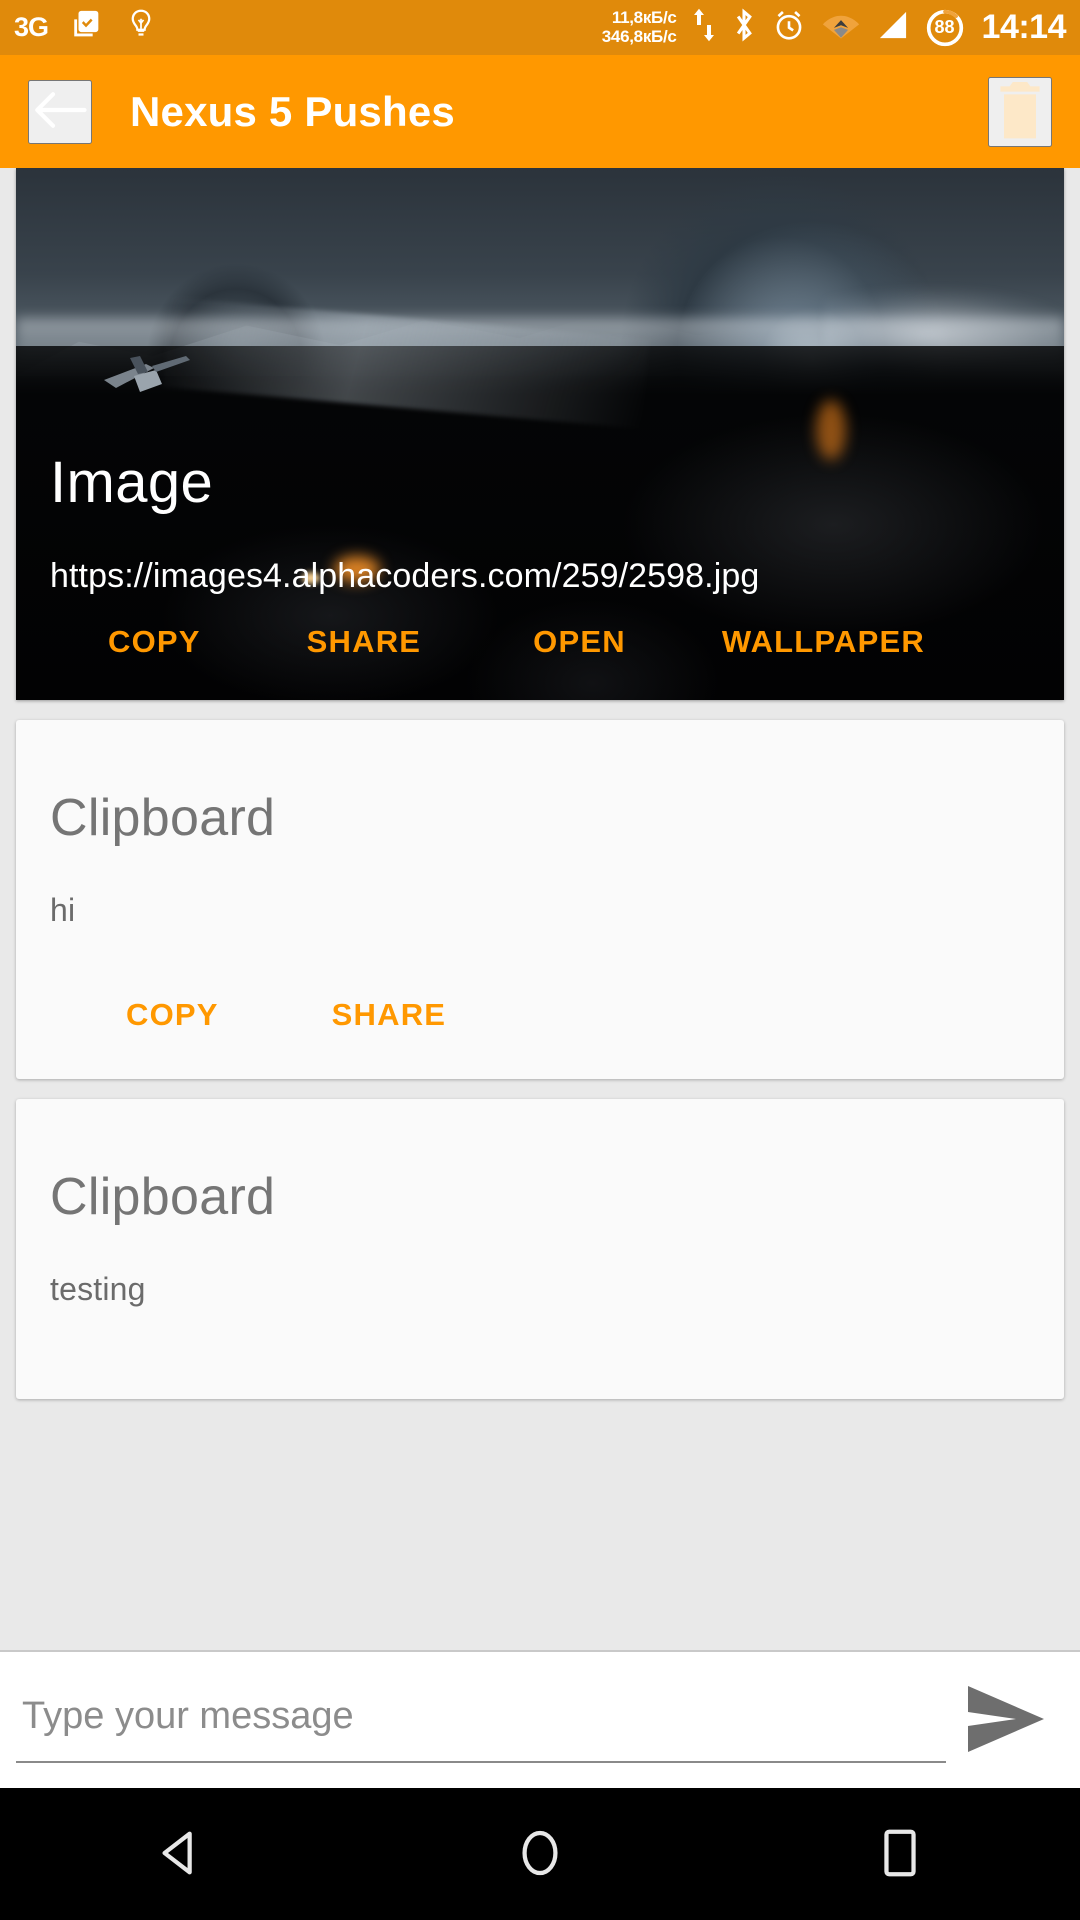 The height and width of the screenshot is (1920, 1080). What do you see at coordinates (644, 18) in the screenshot?
I see `upload-speed: 11,8кБ/с` at bounding box center [644, 18].